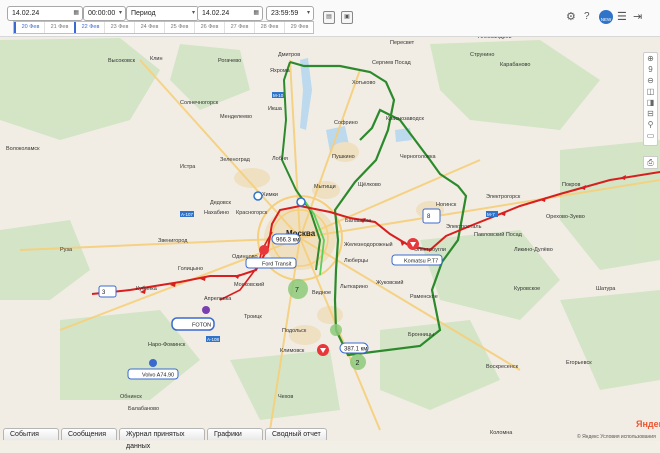  Describe the element at coordinates (650, 162) in the screenshot. I see `print-icon: ⎙` at that location.